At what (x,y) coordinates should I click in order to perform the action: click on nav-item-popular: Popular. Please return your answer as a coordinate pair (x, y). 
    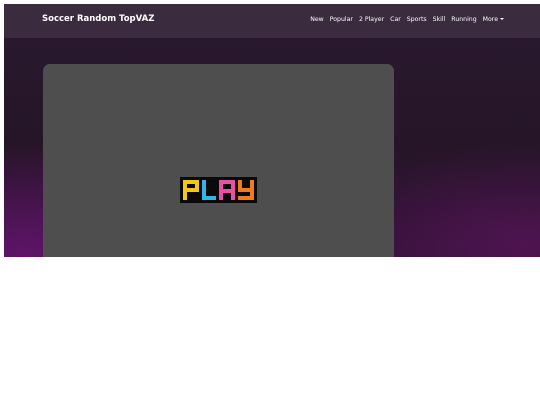
    Looking at the image, I should click on (341, 19).